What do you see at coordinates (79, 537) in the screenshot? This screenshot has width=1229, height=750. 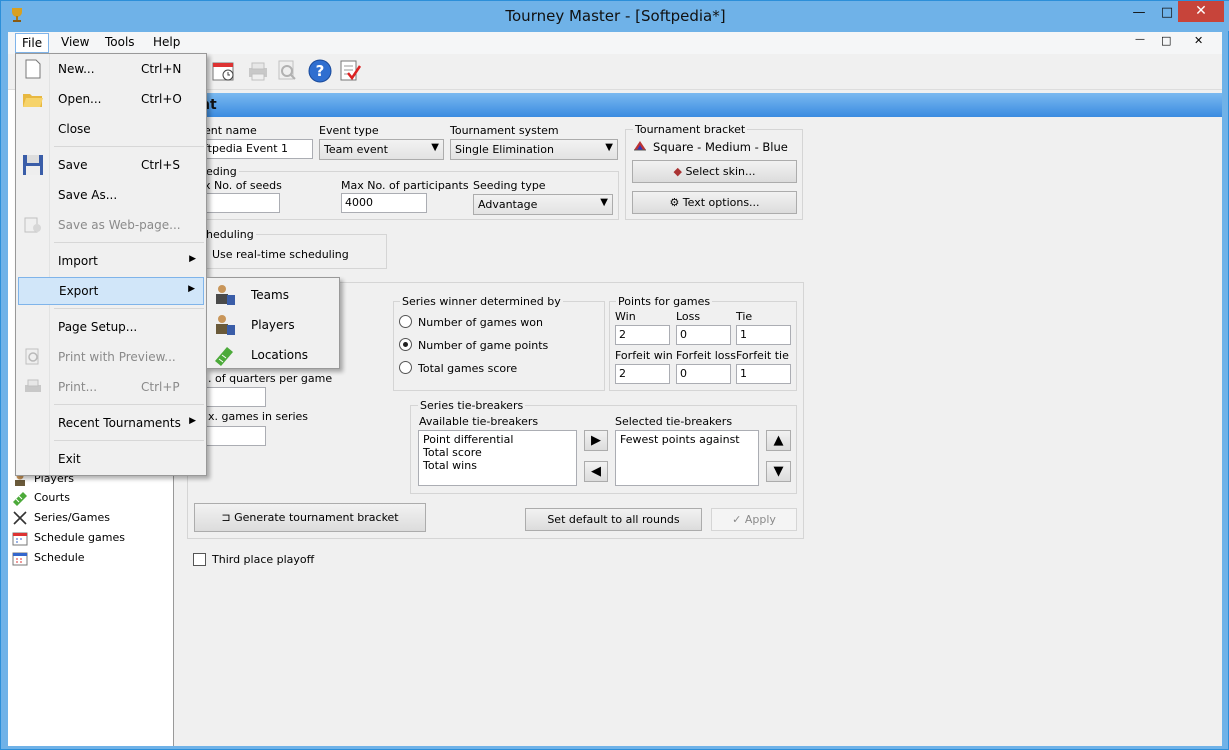 I see `sidebar-item-schedule-games: Schedule games` at bounding box center [79, 537].